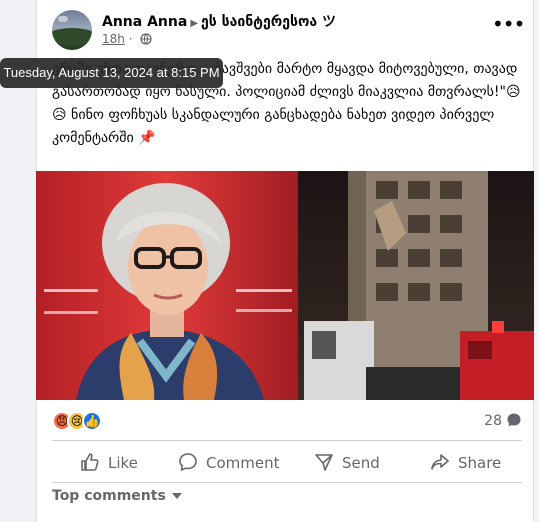 The height and width of the screenshot is (522, 539). I want to click on author-line: Anna Anna ▶ ეს საინტერესოა ツ, so click(219, 21).